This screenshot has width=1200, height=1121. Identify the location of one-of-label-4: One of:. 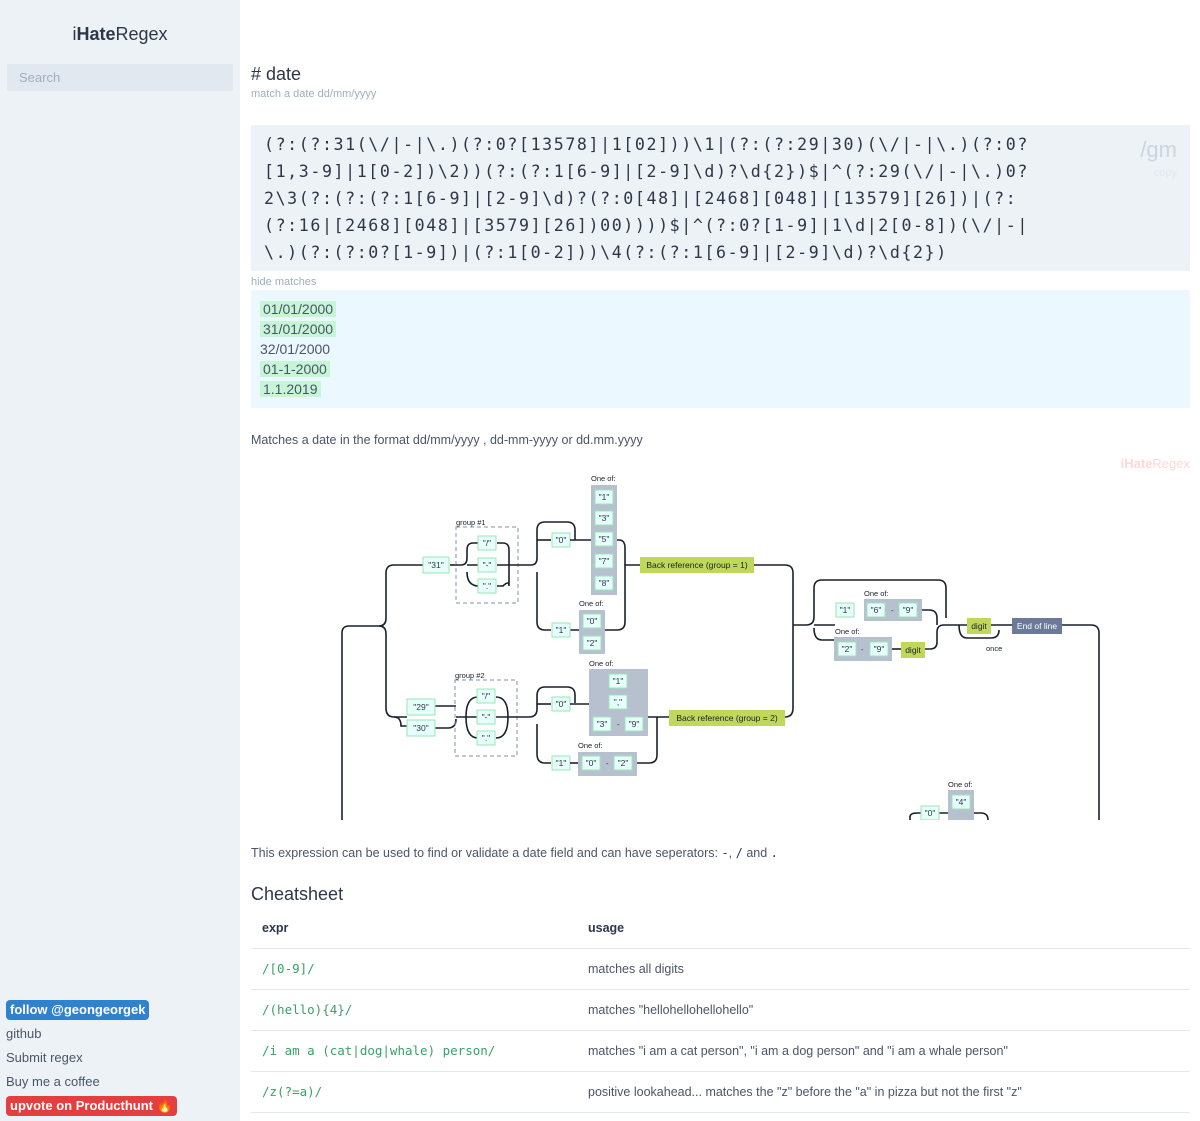
(590, 745).